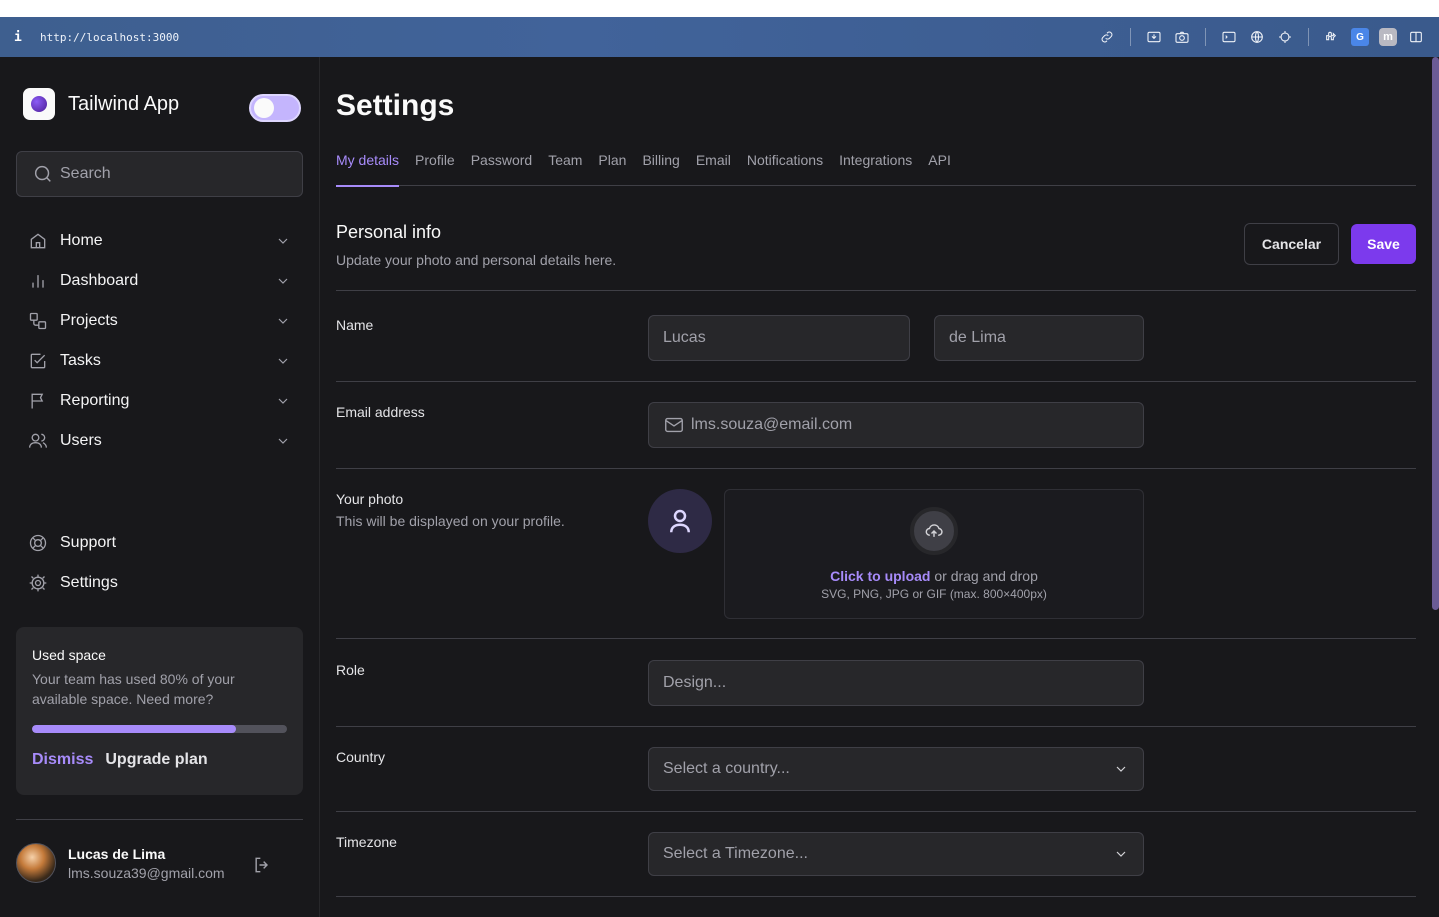  What do you see at coordinates (81, 440) in the screenshot?
I see `sidebar-item-label: Users` at bounding box center [81, 440].